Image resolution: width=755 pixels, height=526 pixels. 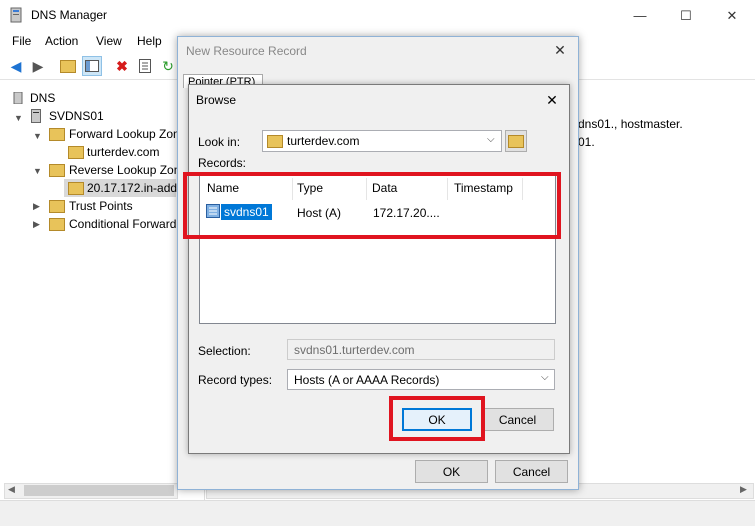 What do you see at coordinates (219, 142) in the screenshot?
I see `look-in-label: Look in:` at bounding box center [219, 142].